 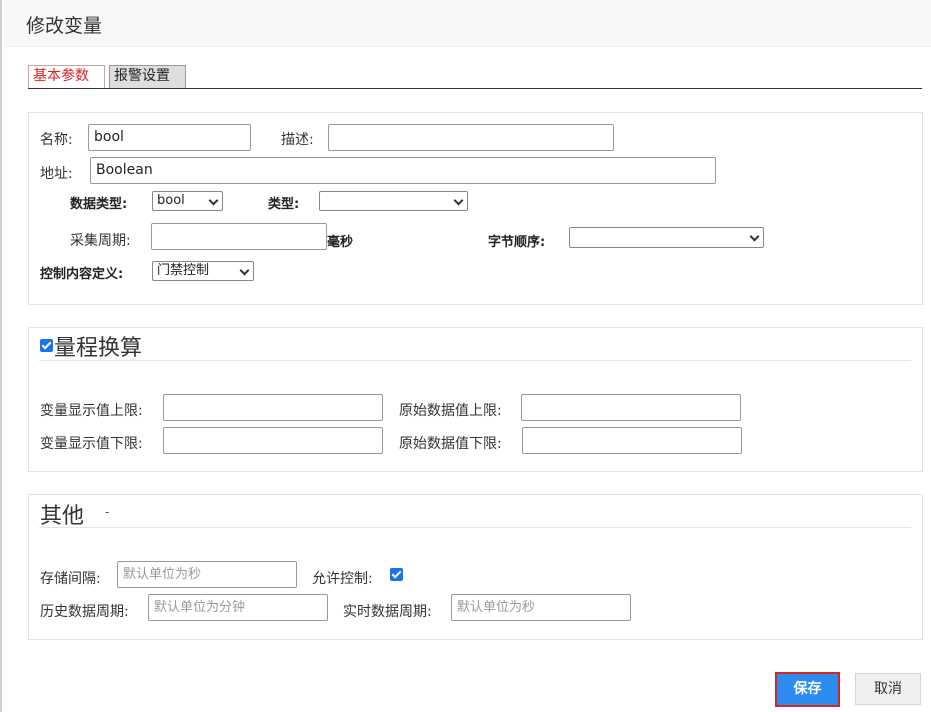 I want to click on storage-interval-label: 存储间隔:, so click(x=70, y=579).